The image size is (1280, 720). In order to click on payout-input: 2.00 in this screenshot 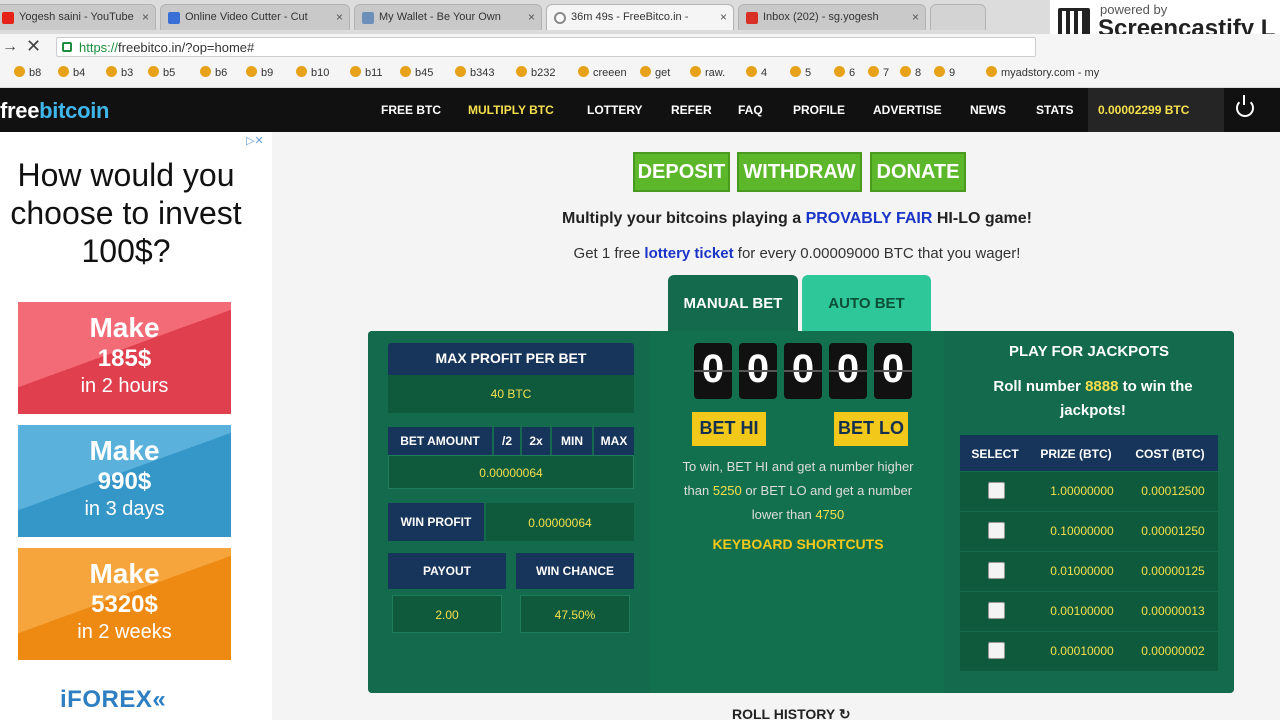, I will do `click(447, 614)`.